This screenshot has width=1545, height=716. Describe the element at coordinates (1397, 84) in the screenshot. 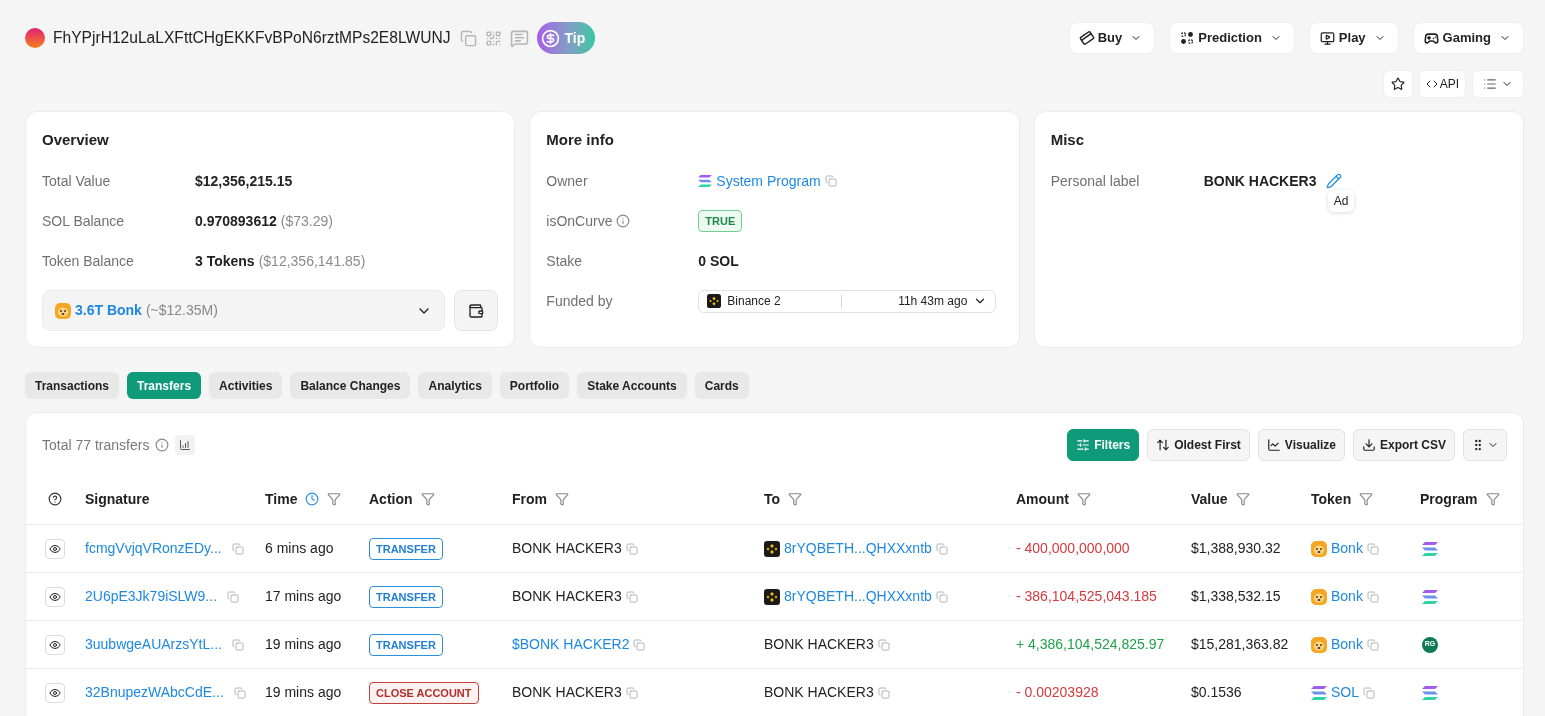

I see `favorite-button` at that location.